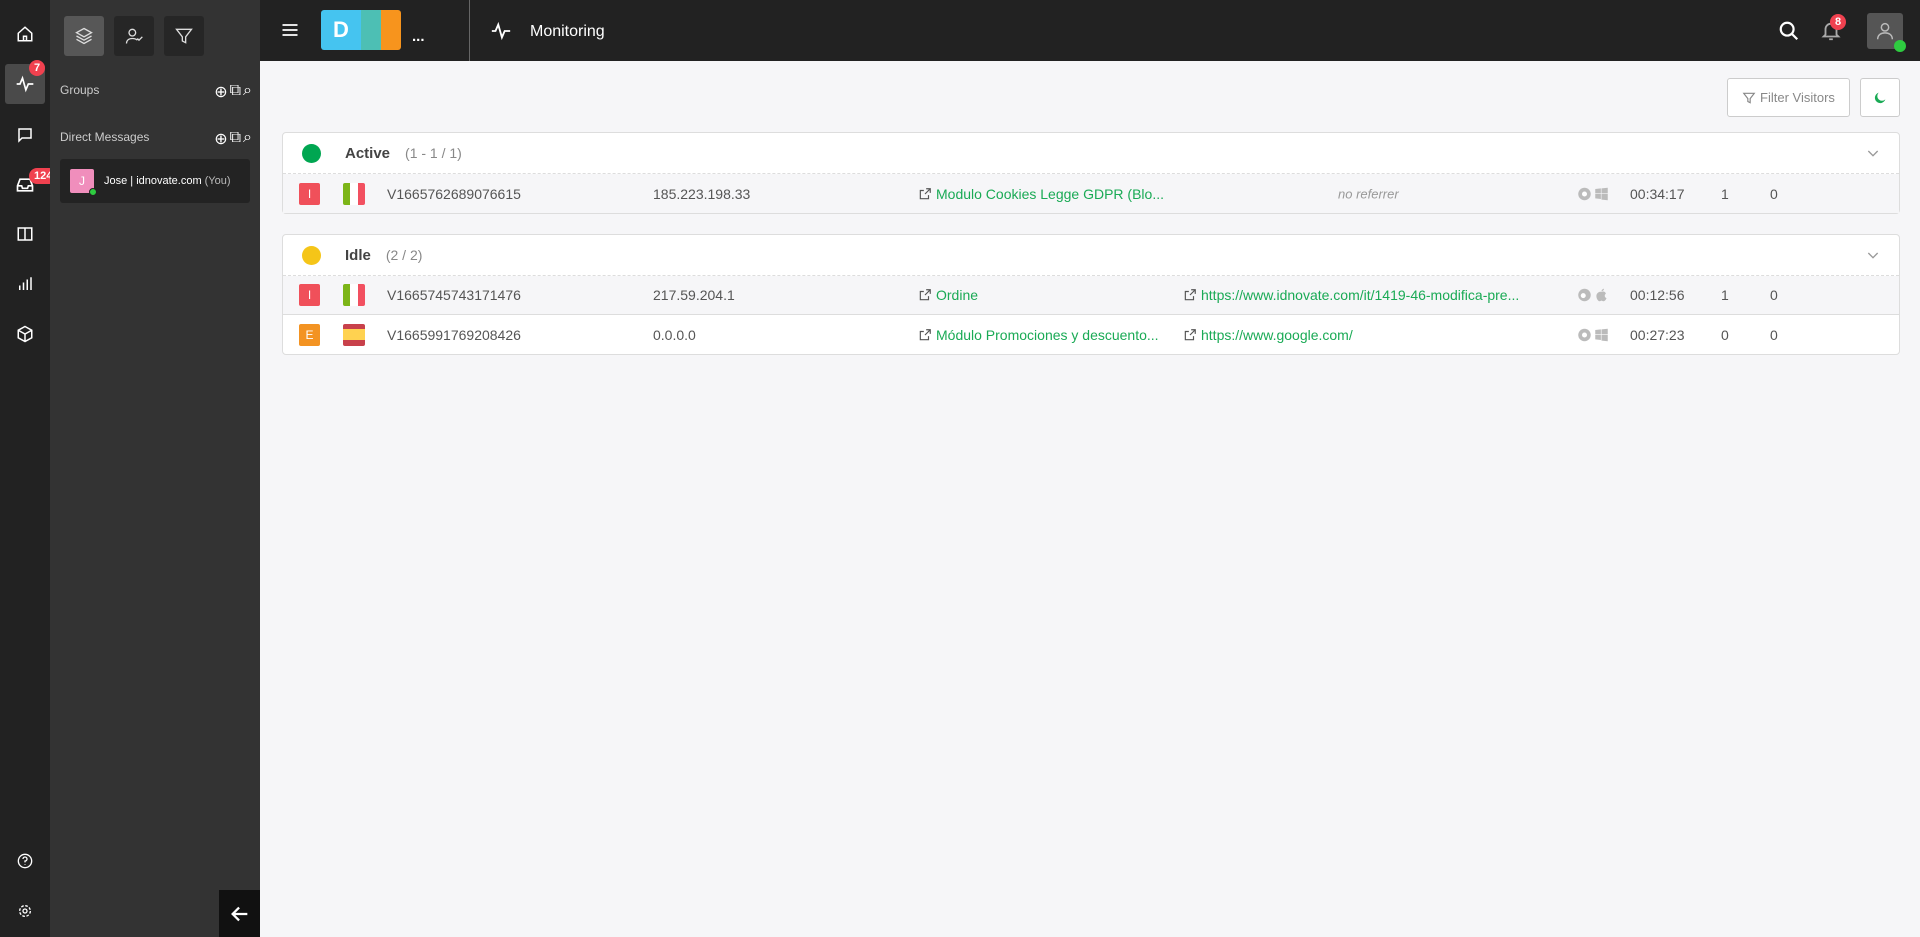 The width and height of the screenshot is (1920, 937). I want to click on user-check-button, so click(134, 36).